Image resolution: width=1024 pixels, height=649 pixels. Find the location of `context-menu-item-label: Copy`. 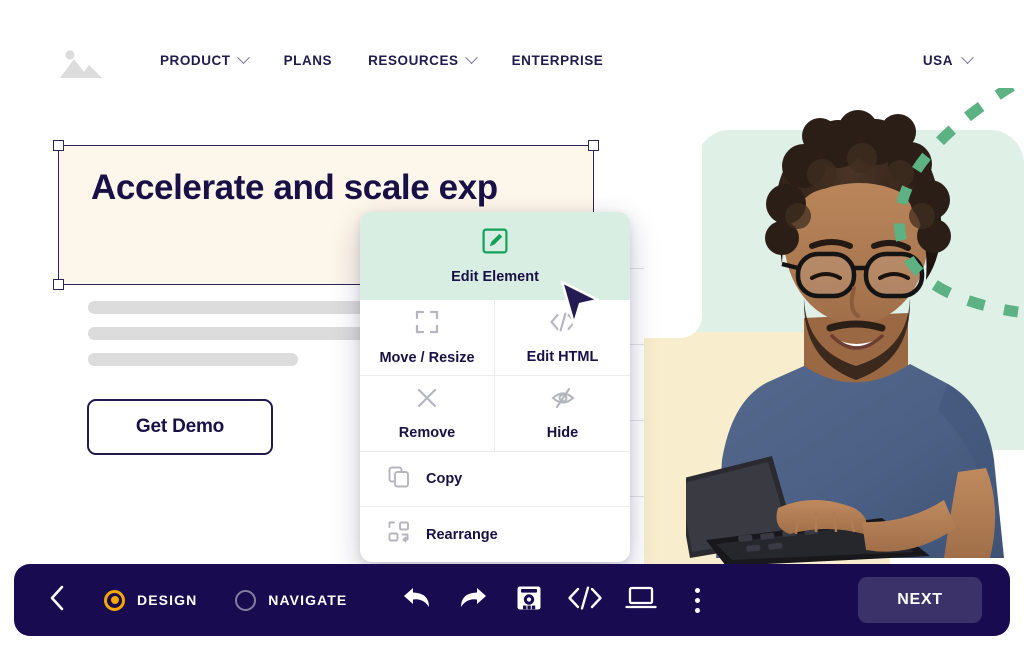

context-menu-item-label: Copy is located at coordinates (444, 479).